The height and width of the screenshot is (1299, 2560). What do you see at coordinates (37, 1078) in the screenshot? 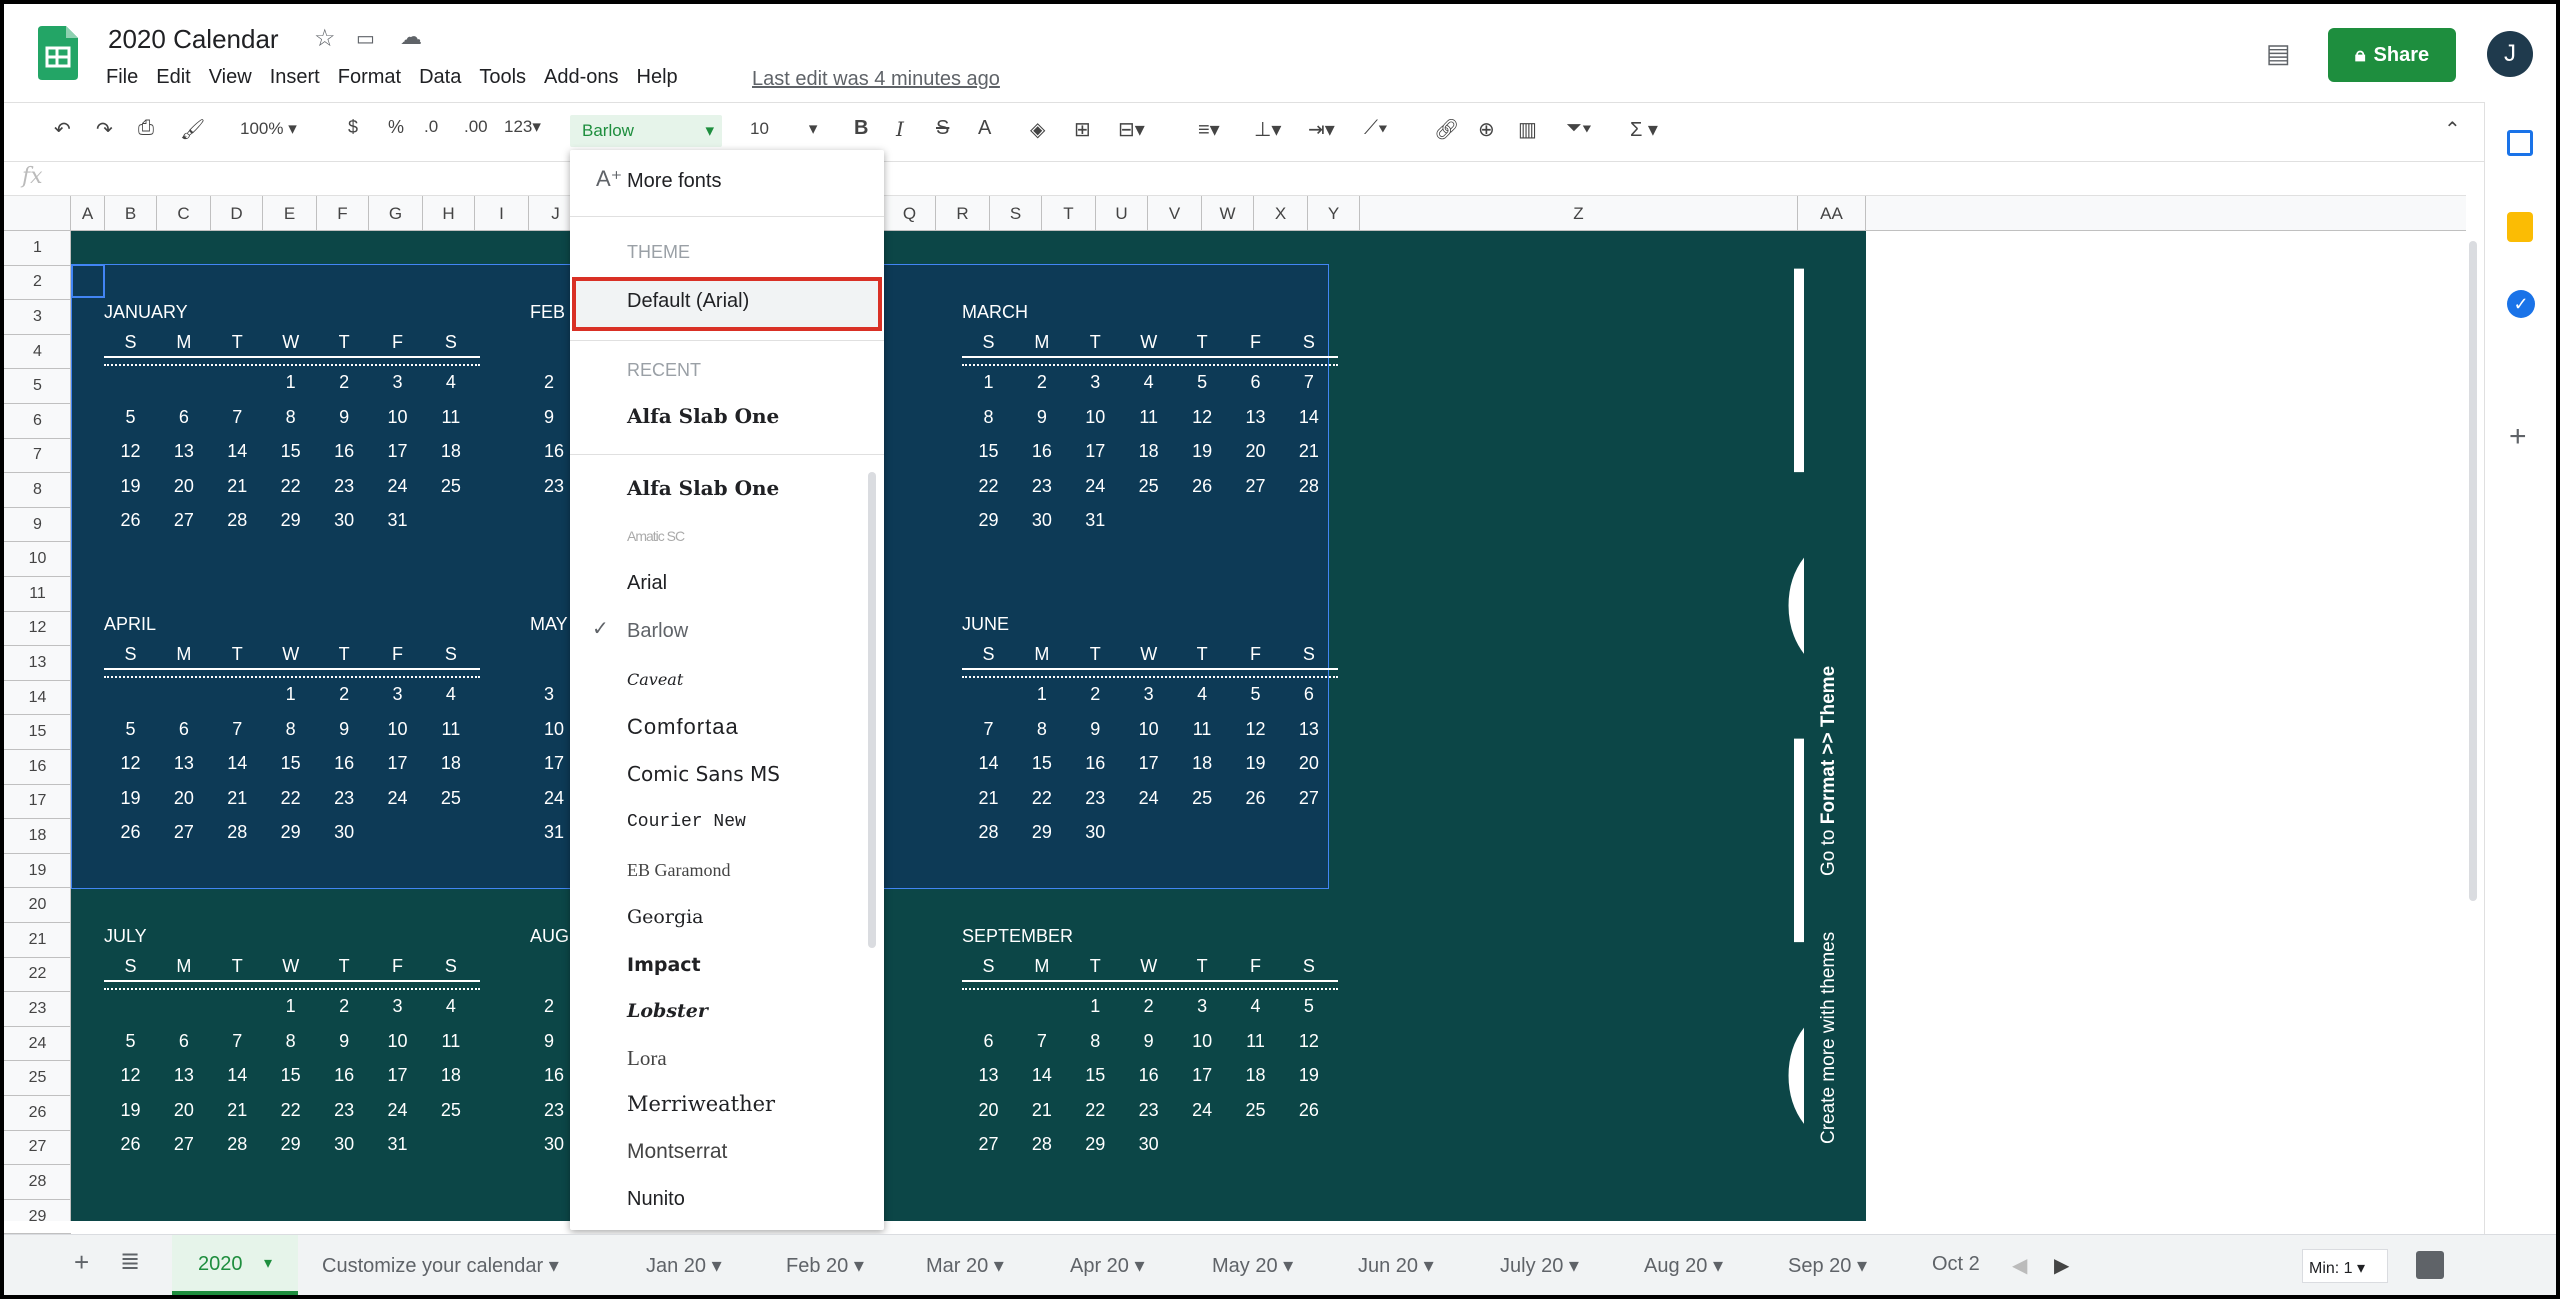
I see `row-header: 25` at bounding box center [37, 1078].